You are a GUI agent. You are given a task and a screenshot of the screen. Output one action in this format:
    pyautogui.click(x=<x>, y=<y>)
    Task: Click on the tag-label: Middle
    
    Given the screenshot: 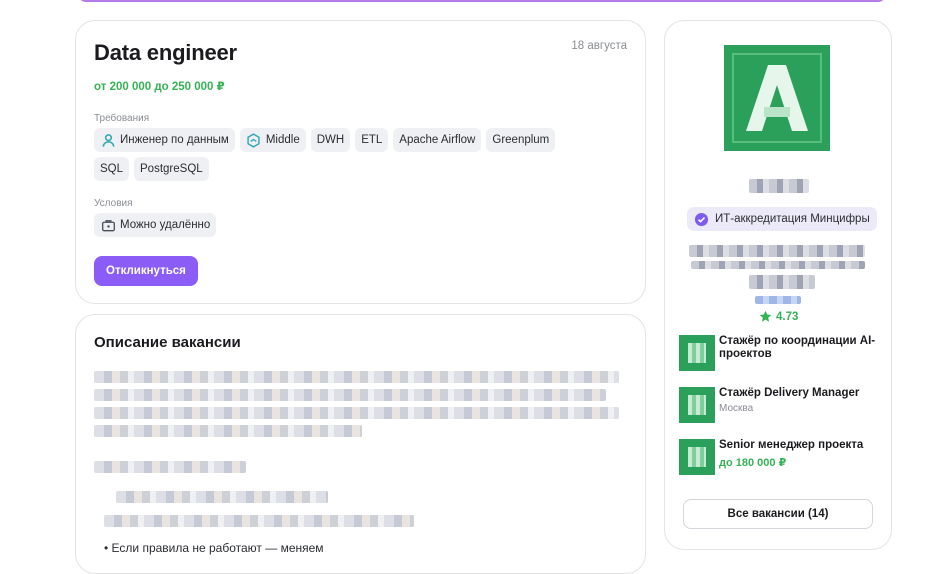 What is the action you would take?
    pyautogui.click(x=282, y=140)
    